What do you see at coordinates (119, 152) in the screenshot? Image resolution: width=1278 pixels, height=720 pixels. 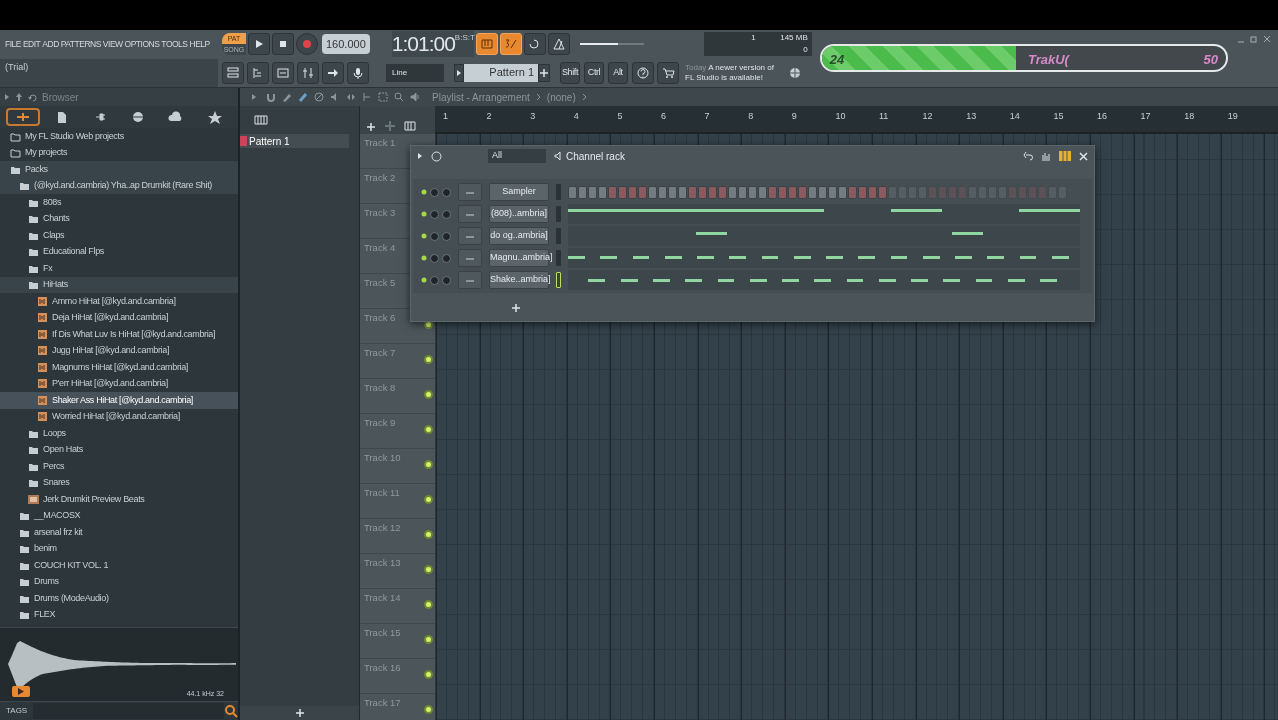 I see `tree-item: My projects` at bounding box center [119, 152].